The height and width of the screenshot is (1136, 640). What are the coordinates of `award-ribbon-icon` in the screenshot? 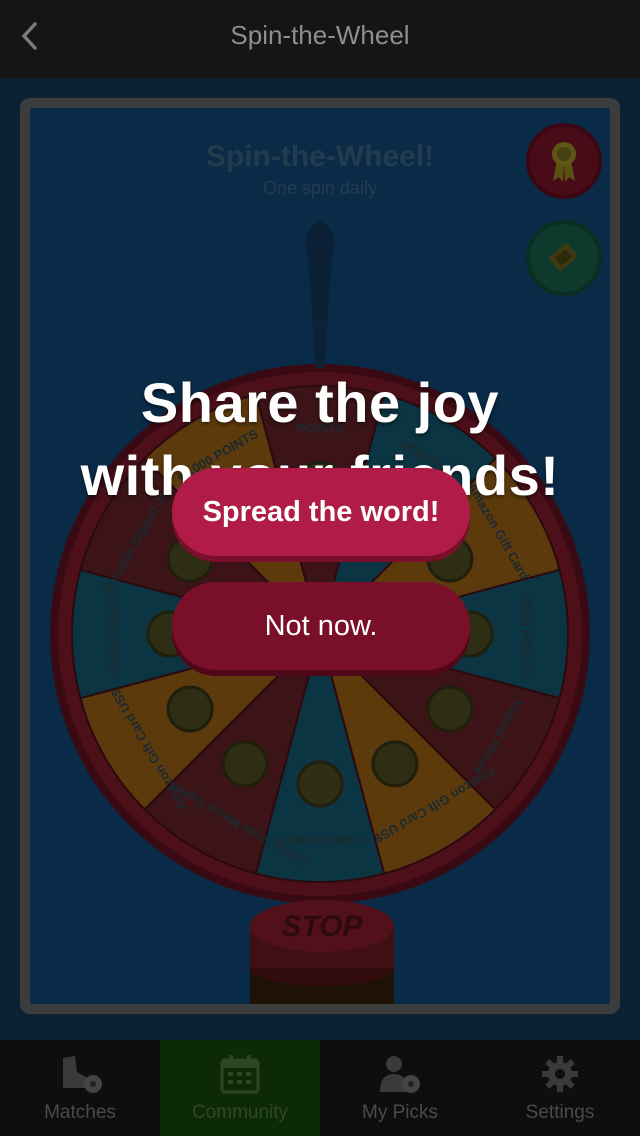 It's located at (564, 162).